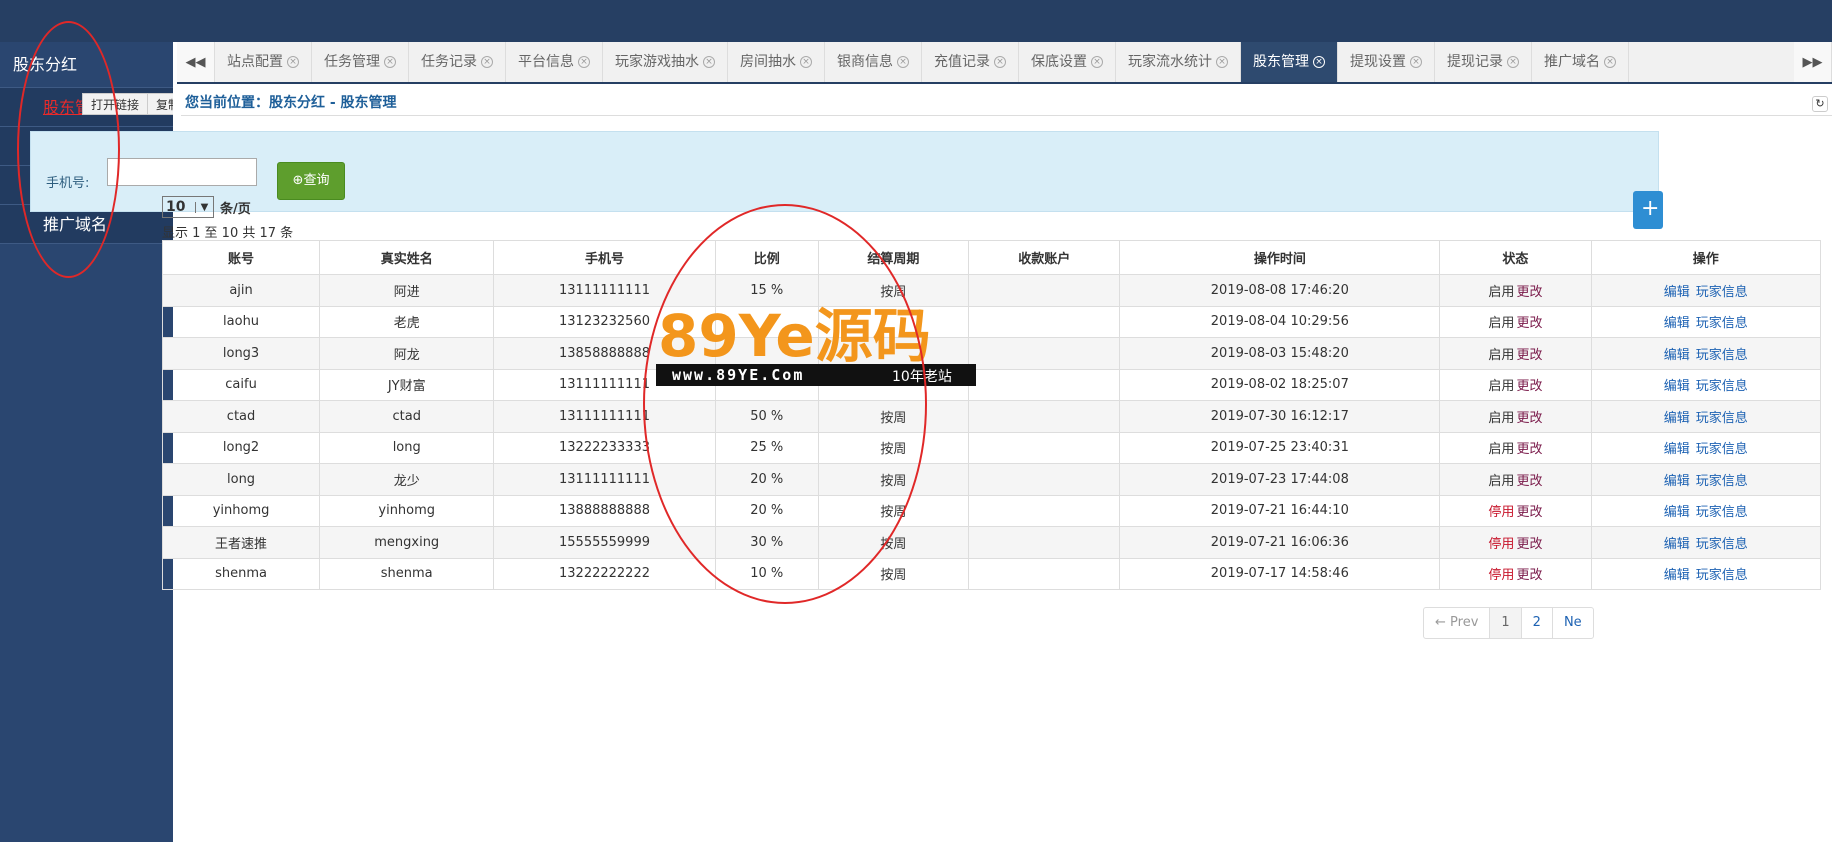  Describe the element at coordinates (1457, 623) in the screenshot. I see `prev-page-button: ← Prev` at that location.